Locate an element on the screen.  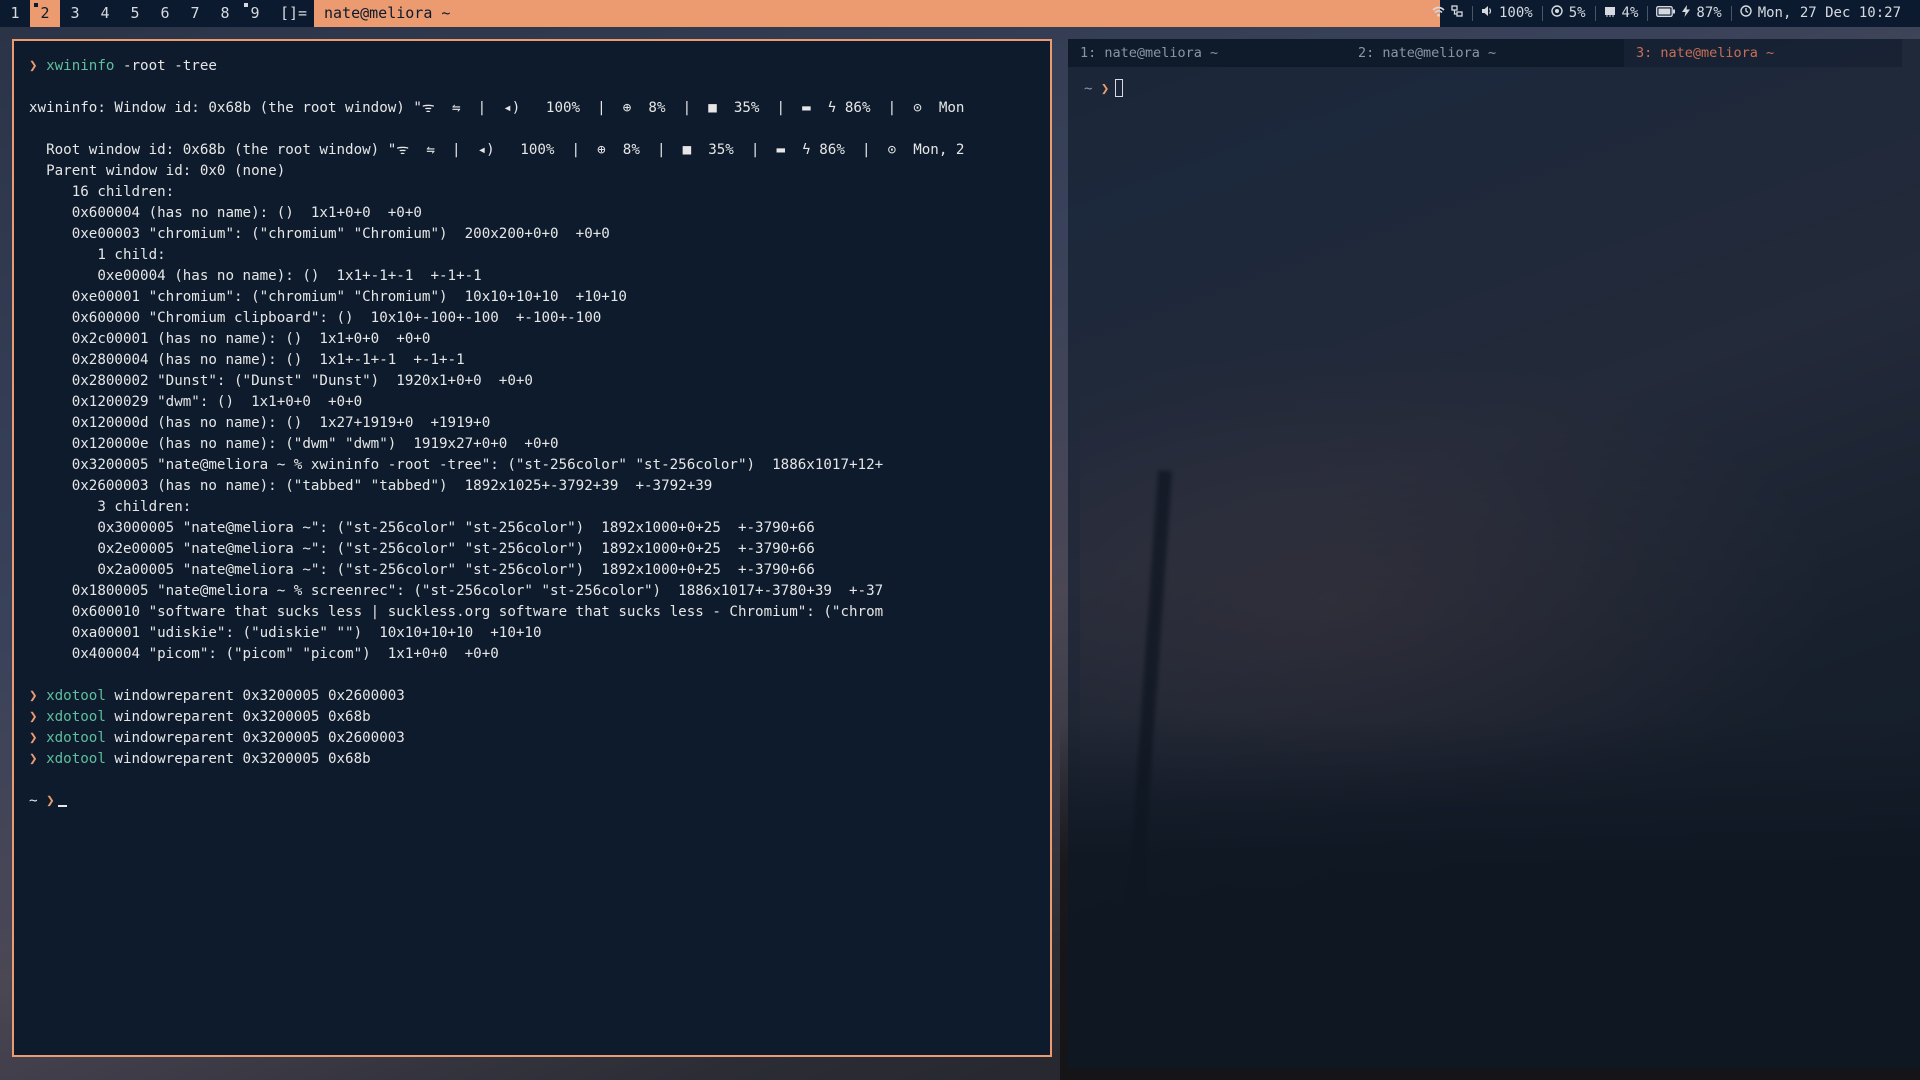
workspace-tag-6: 6 is located at coordinates (165, 13).